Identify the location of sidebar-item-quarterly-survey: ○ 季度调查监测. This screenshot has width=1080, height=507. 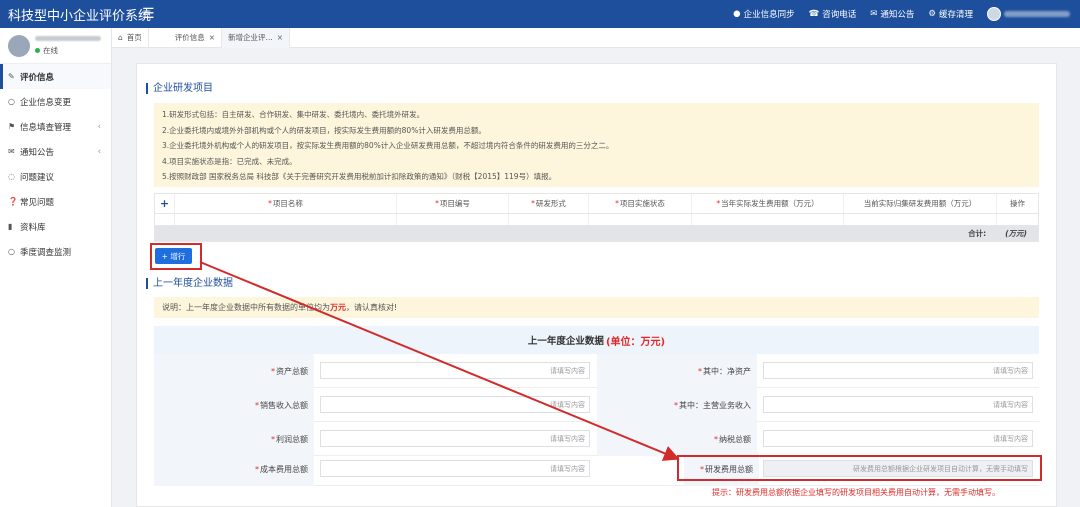
(55, 251).